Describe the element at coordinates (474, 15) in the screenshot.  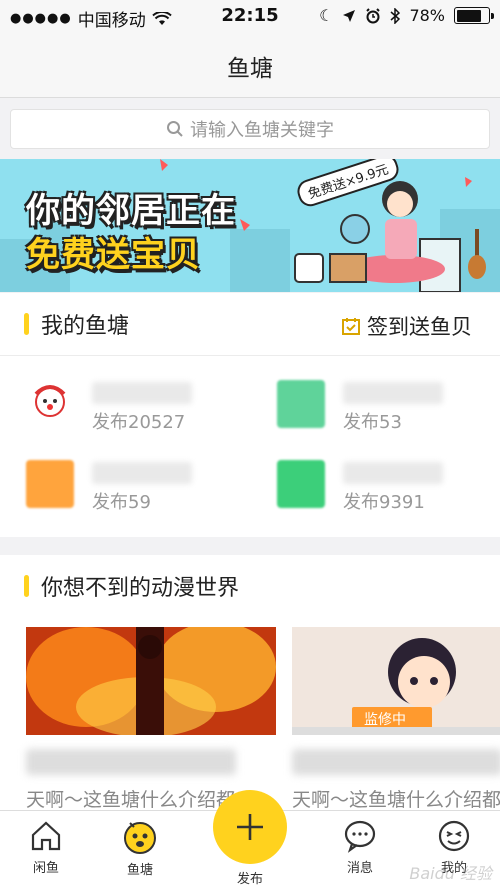
I see `battery-icon` at that location.